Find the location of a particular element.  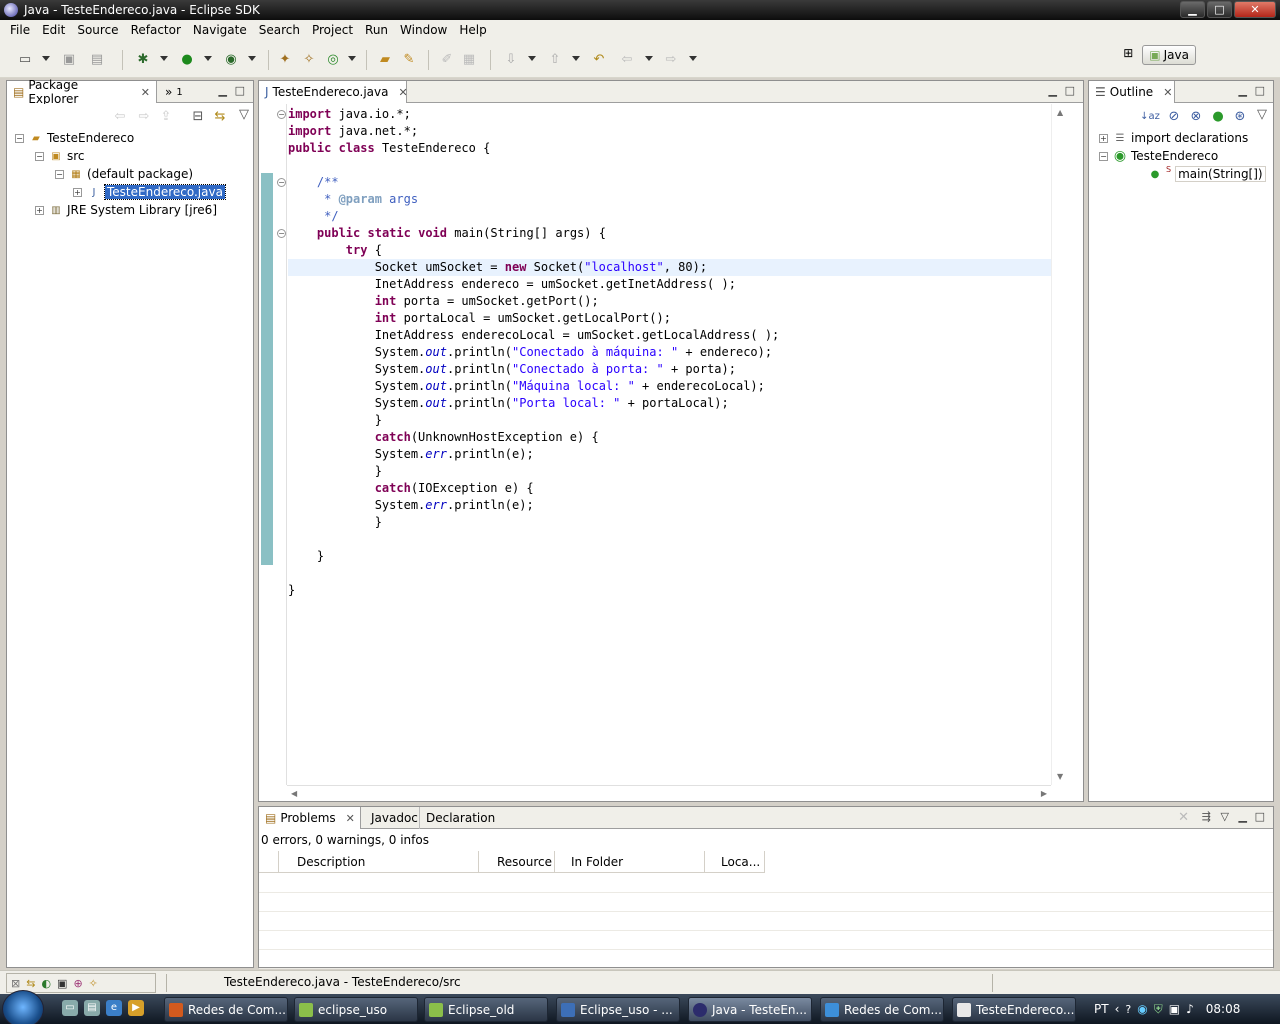

tree-item-file: + J TesteEndereco.java is located at coordinates (149, 192).